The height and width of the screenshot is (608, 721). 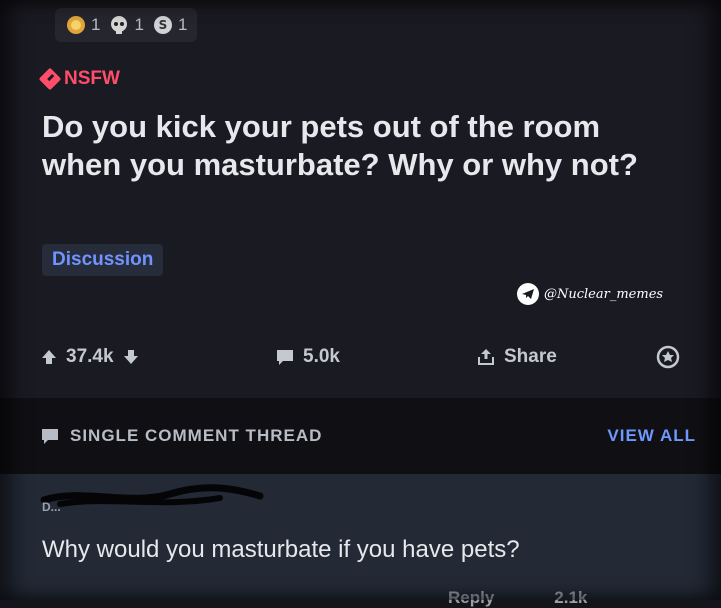 I want to click on thread-label-text: SINGLE COMMENT THREAD, so click(x=196, y=435).